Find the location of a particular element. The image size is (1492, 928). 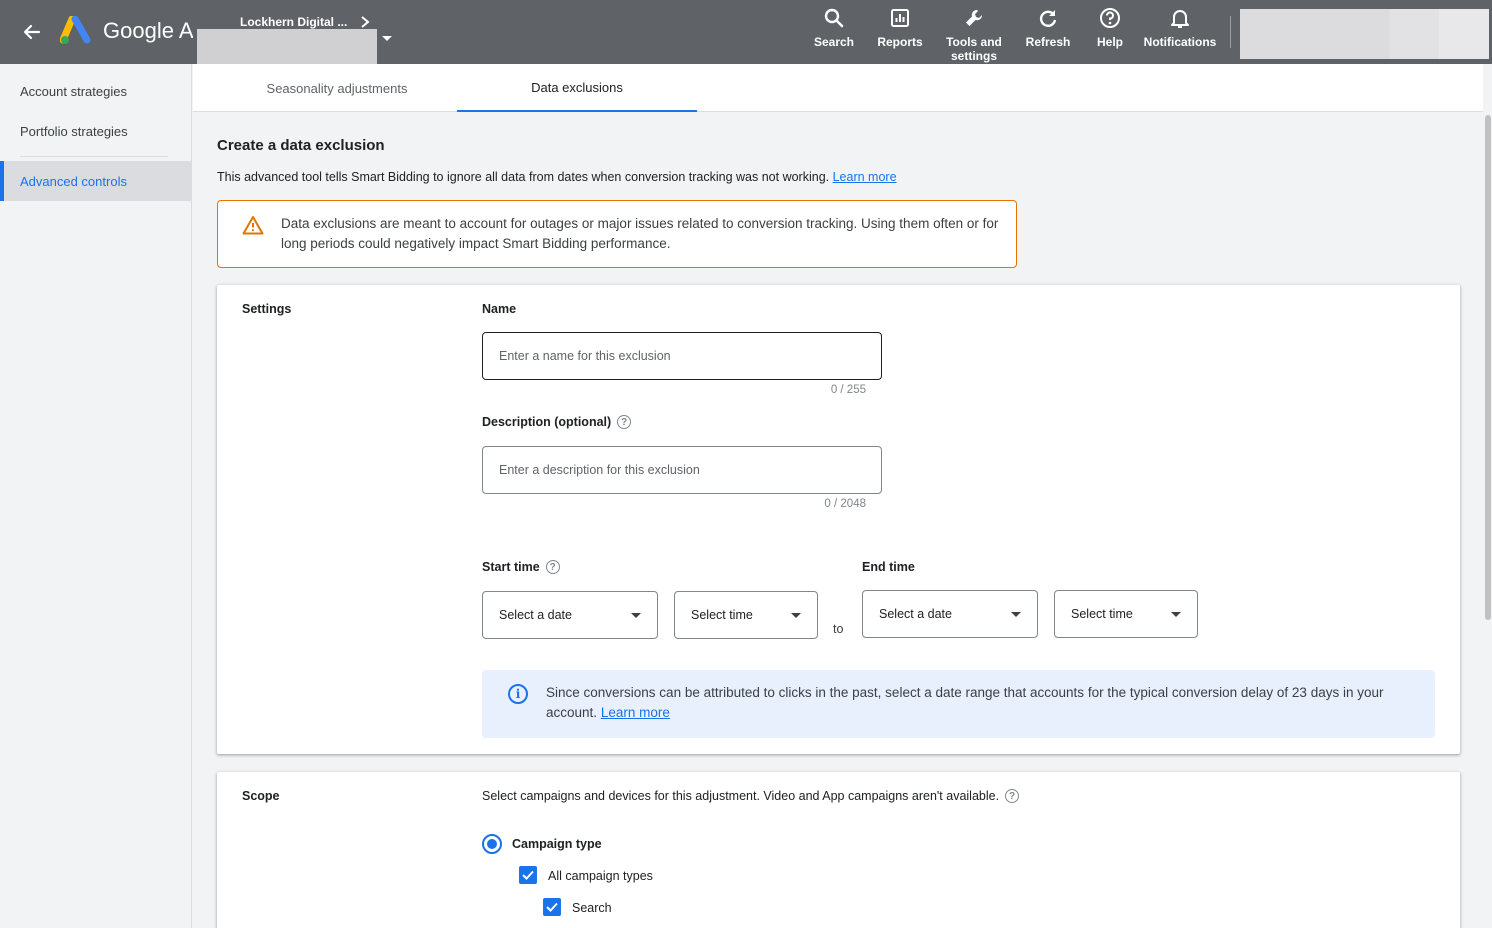

tab-data-exclusions: Data exclusions is located at coordinates (577, 88).